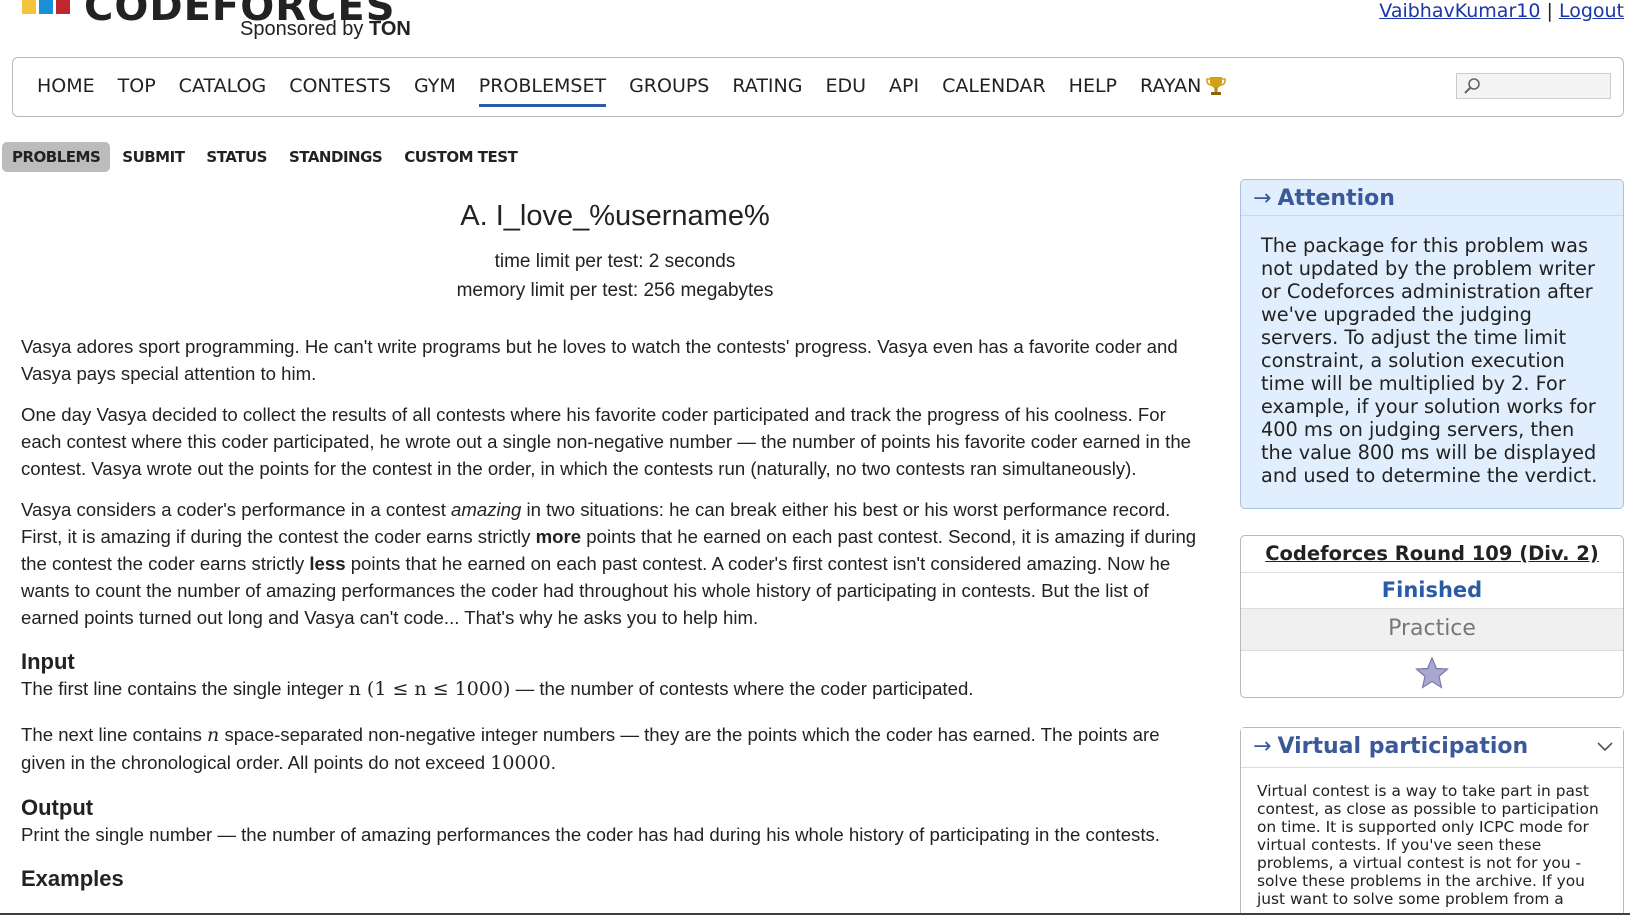 The image size is (1630, 915). Describe the element at coordinates (904, 86) in the screenshot. I see `nav-api: API` at that location.